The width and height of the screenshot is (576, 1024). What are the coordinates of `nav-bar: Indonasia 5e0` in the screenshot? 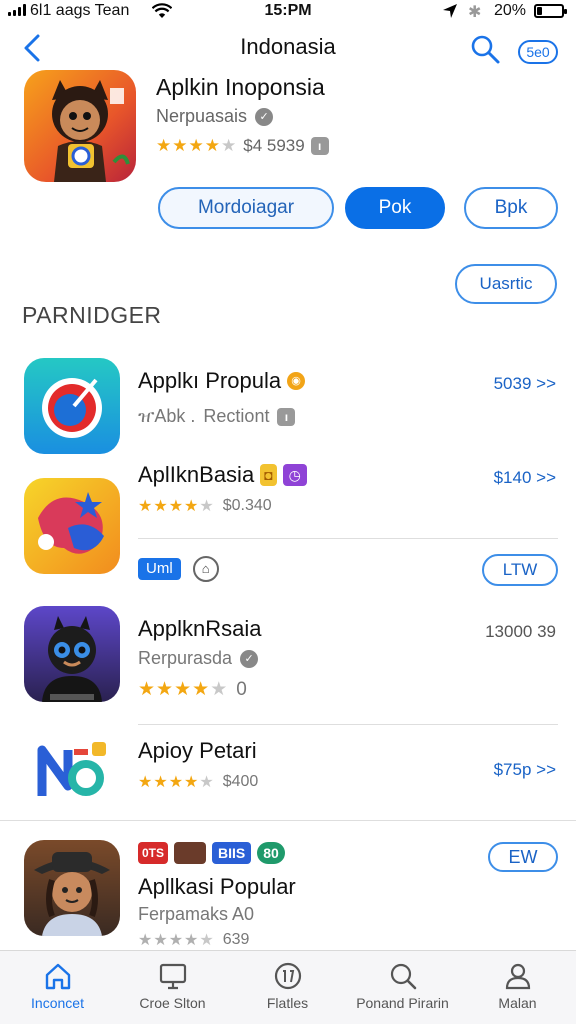 It's located at (288, 48).